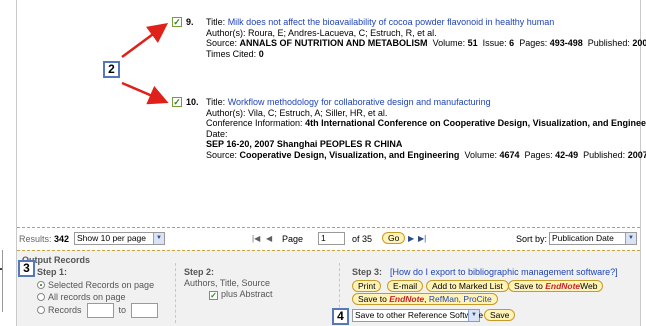 The image size is (646, 326). I want to click on records-to-label: to, so click(122, 309).